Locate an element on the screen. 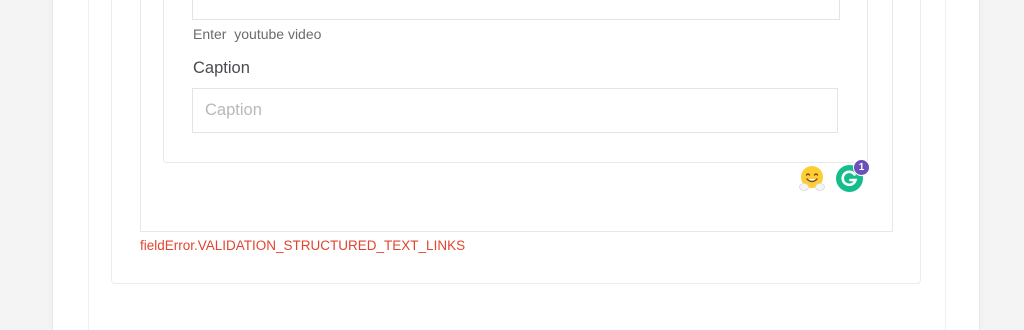 The width and height of the screenshot is (1024, 330). caption-input is located at coordinates (515, 110).